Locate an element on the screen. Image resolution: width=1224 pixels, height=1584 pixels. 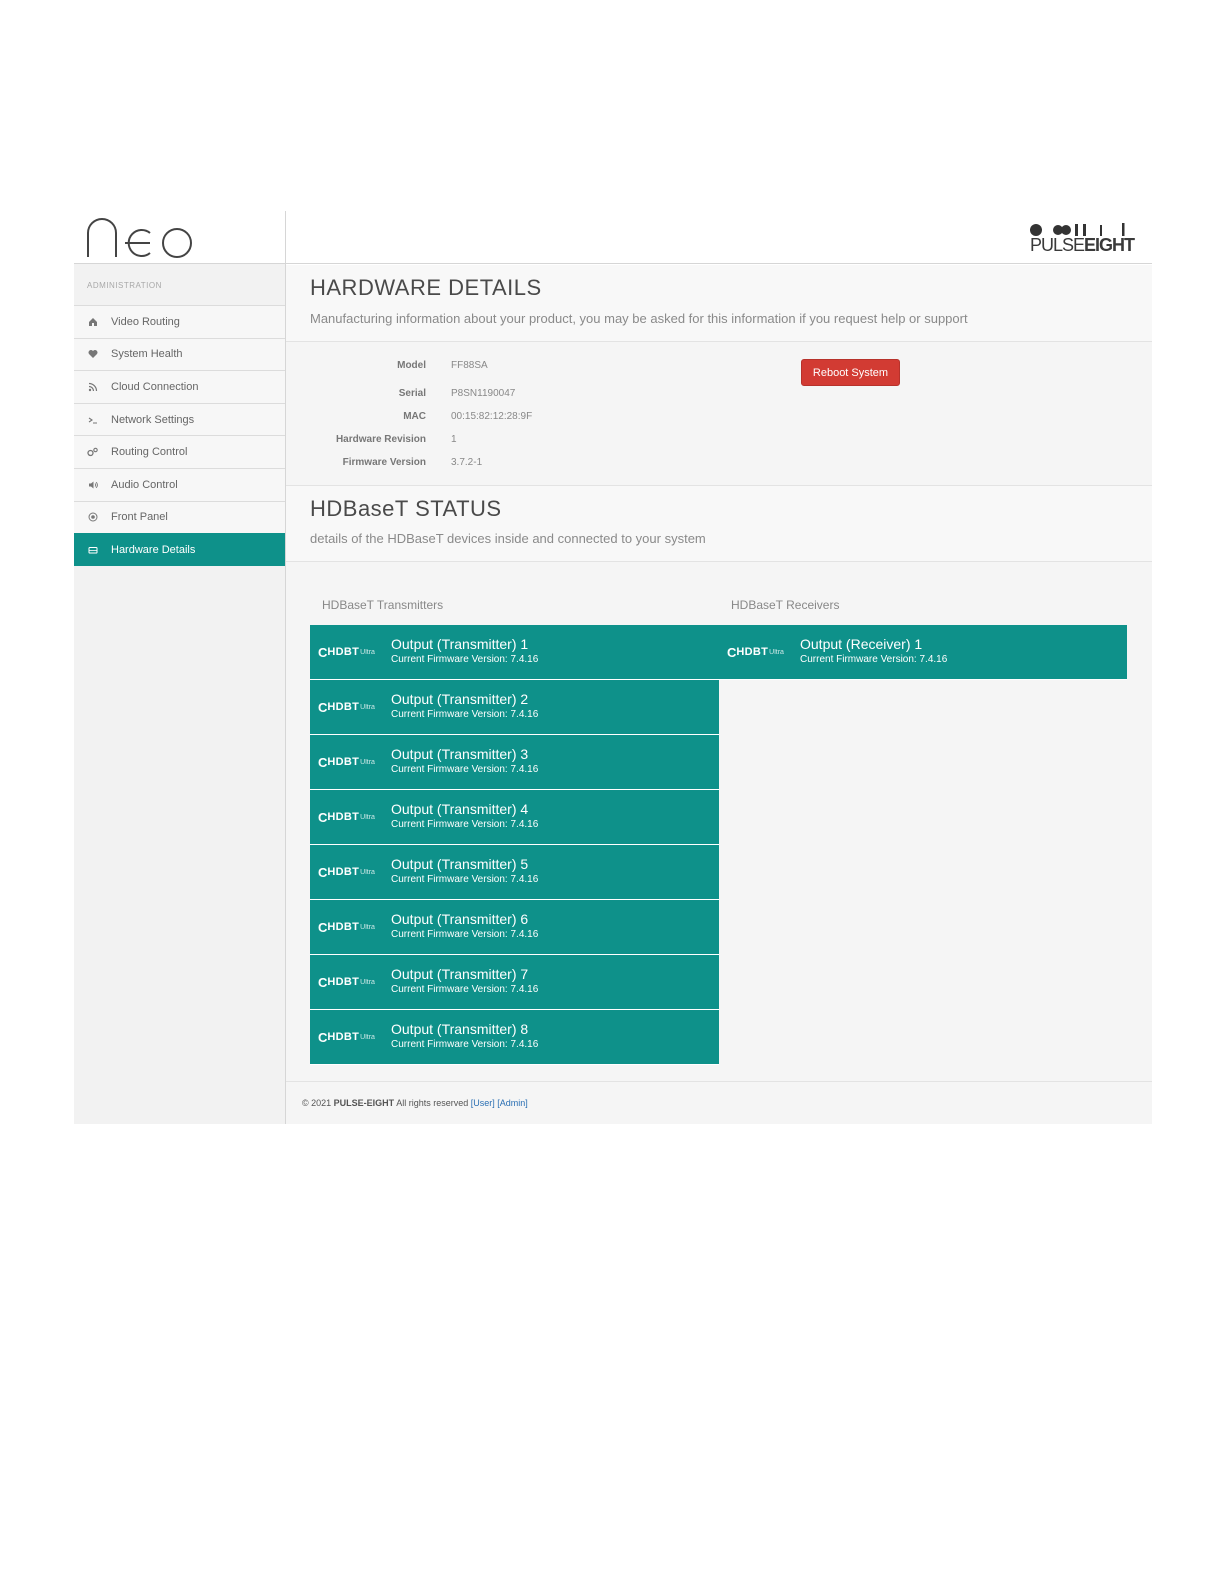
sidebar-item-video-routing: Video Routing is located at coordinates (179, 321).